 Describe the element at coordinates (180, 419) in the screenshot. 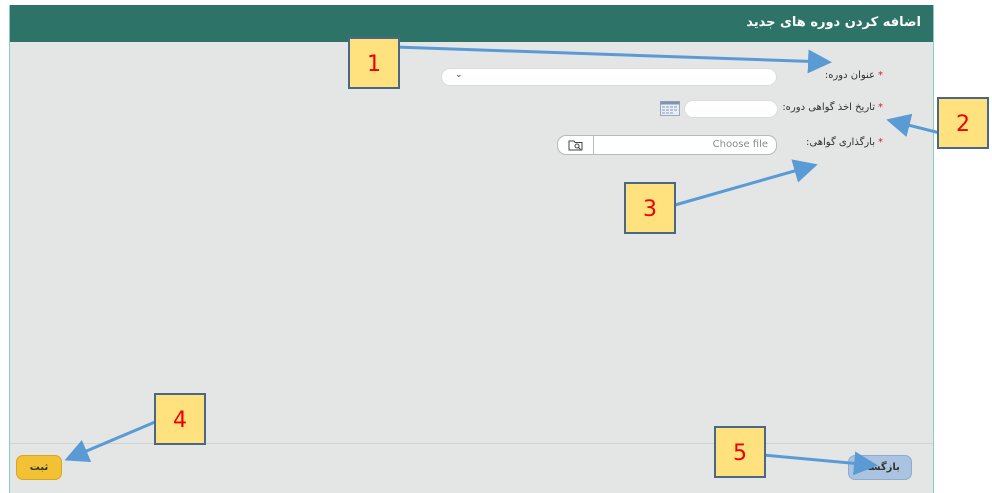

I see `callout-4: 4` at that location.